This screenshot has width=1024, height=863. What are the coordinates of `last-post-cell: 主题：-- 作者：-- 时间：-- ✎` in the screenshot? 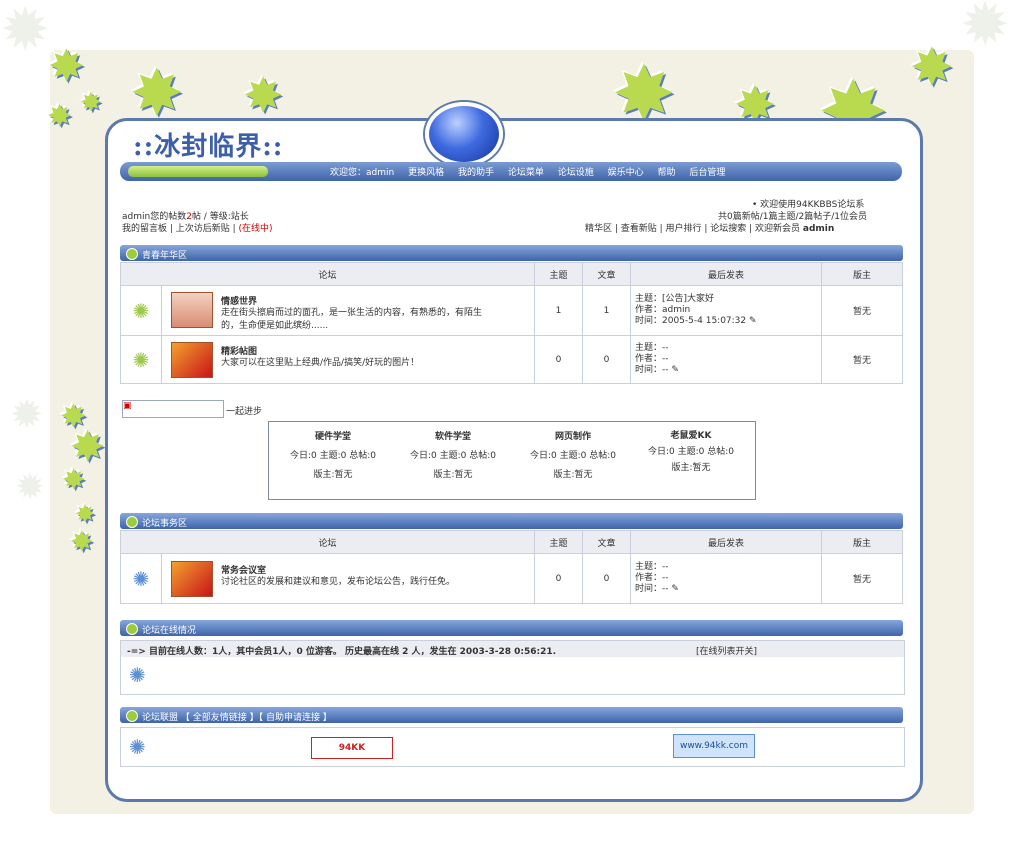 It's located at (726, 359).